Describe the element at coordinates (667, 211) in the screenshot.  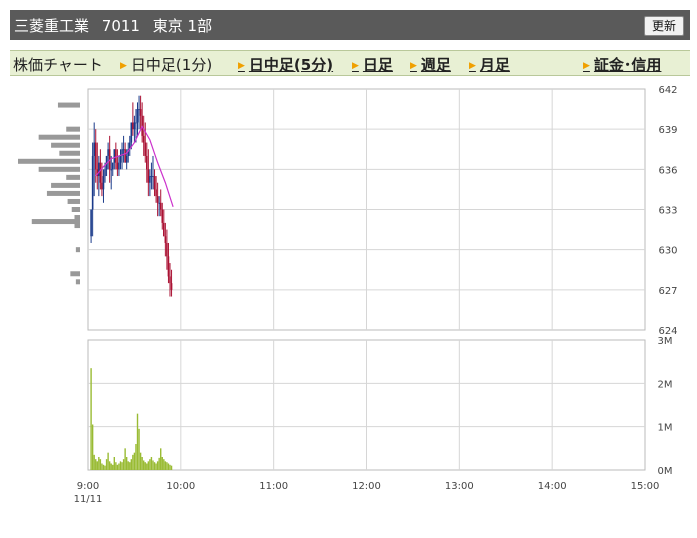
I see `price-tick-label: 633` at that location.